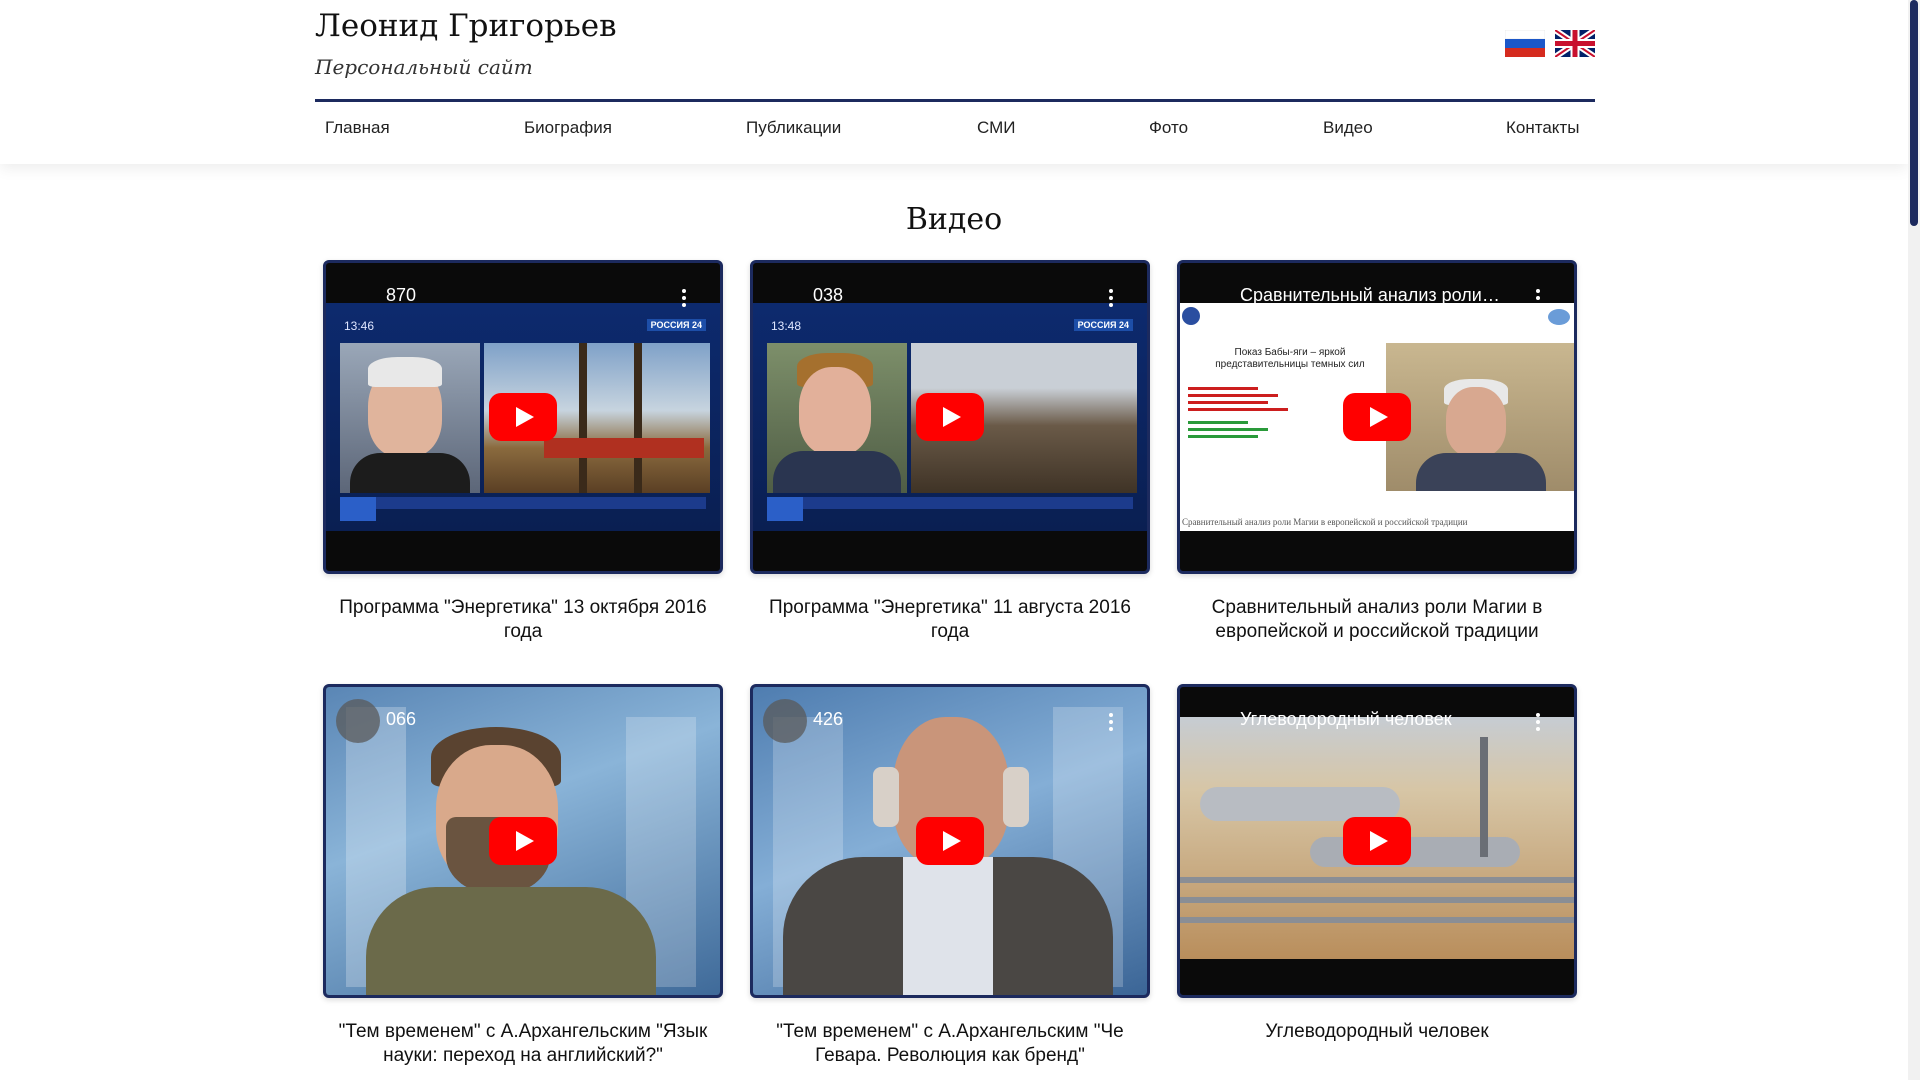 The width and height of the screenshot is (1920, 1080). Describe the element at coordinates (1168, 128) in the screenshot. I see `nav-photo: Фото` at that location.